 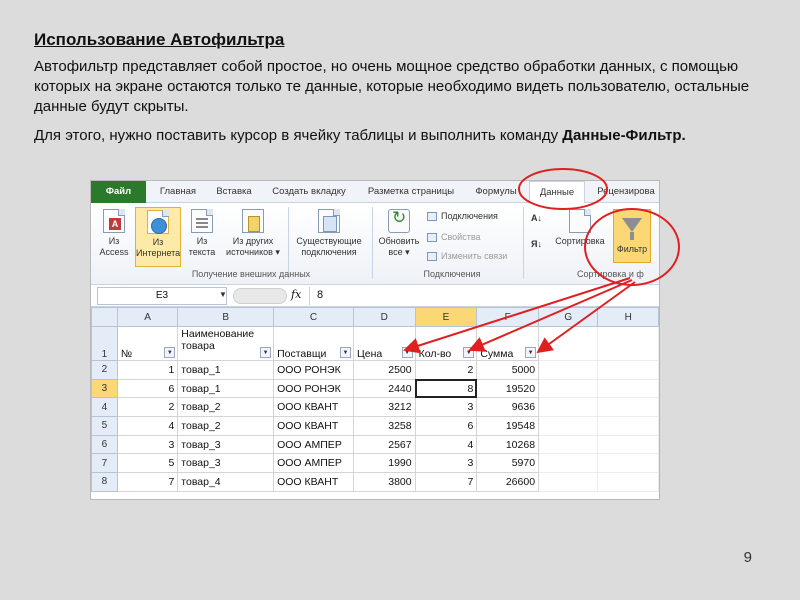 I want to click on row-header-7: 7, so click(x=104, y=463).